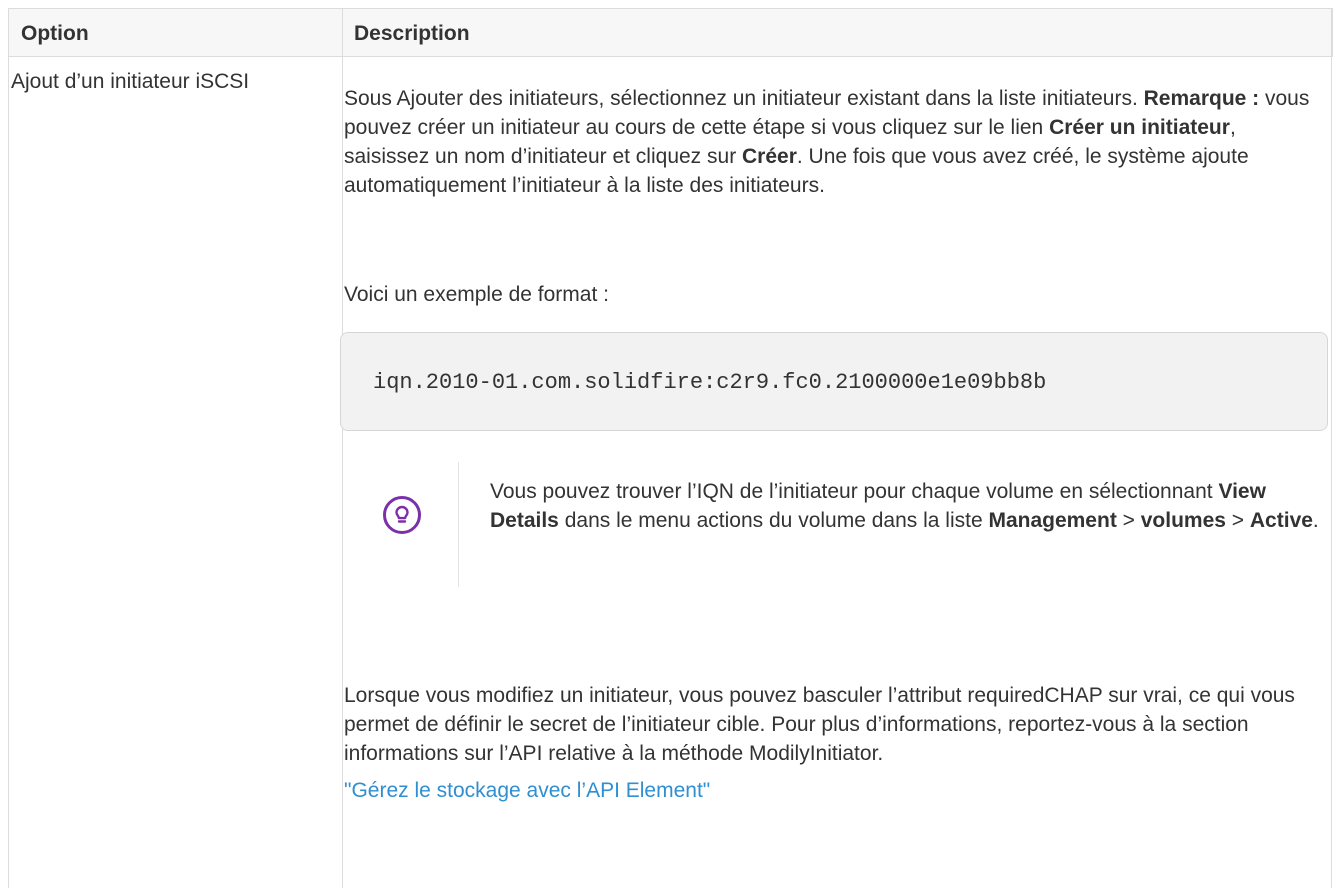  What do you see at coordinates (476, 294) in the screenshot?
I see `description-paragraph-2: Voici un exemple de format :` at bounding box center [476, 294].